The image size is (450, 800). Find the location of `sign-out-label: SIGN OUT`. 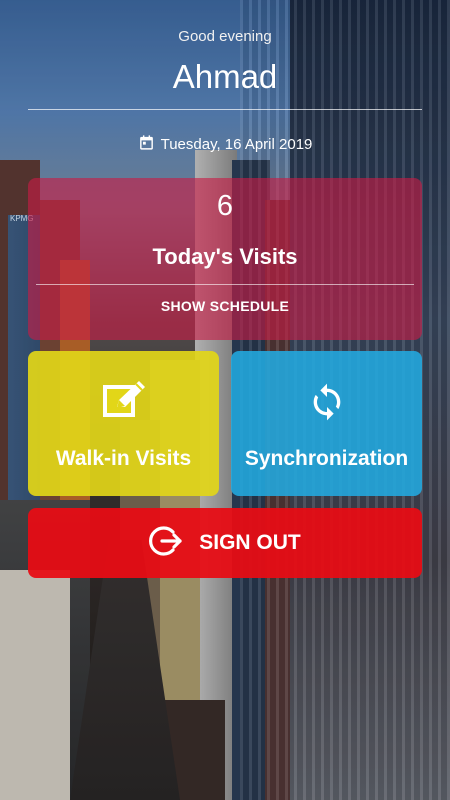

sign-out-label: SIGN OUT is located at coordinates (250, 542).